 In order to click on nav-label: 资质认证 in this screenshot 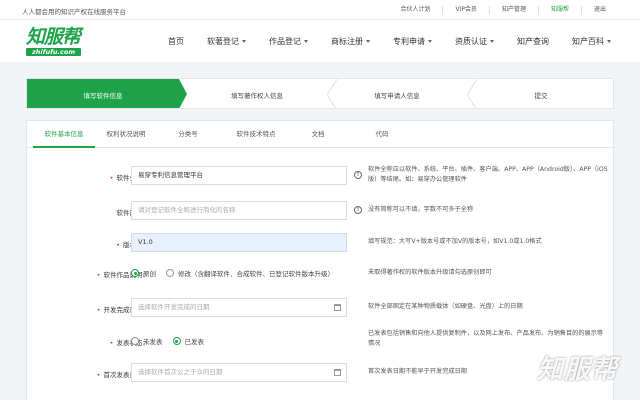, I will do `click(471, 41)`.